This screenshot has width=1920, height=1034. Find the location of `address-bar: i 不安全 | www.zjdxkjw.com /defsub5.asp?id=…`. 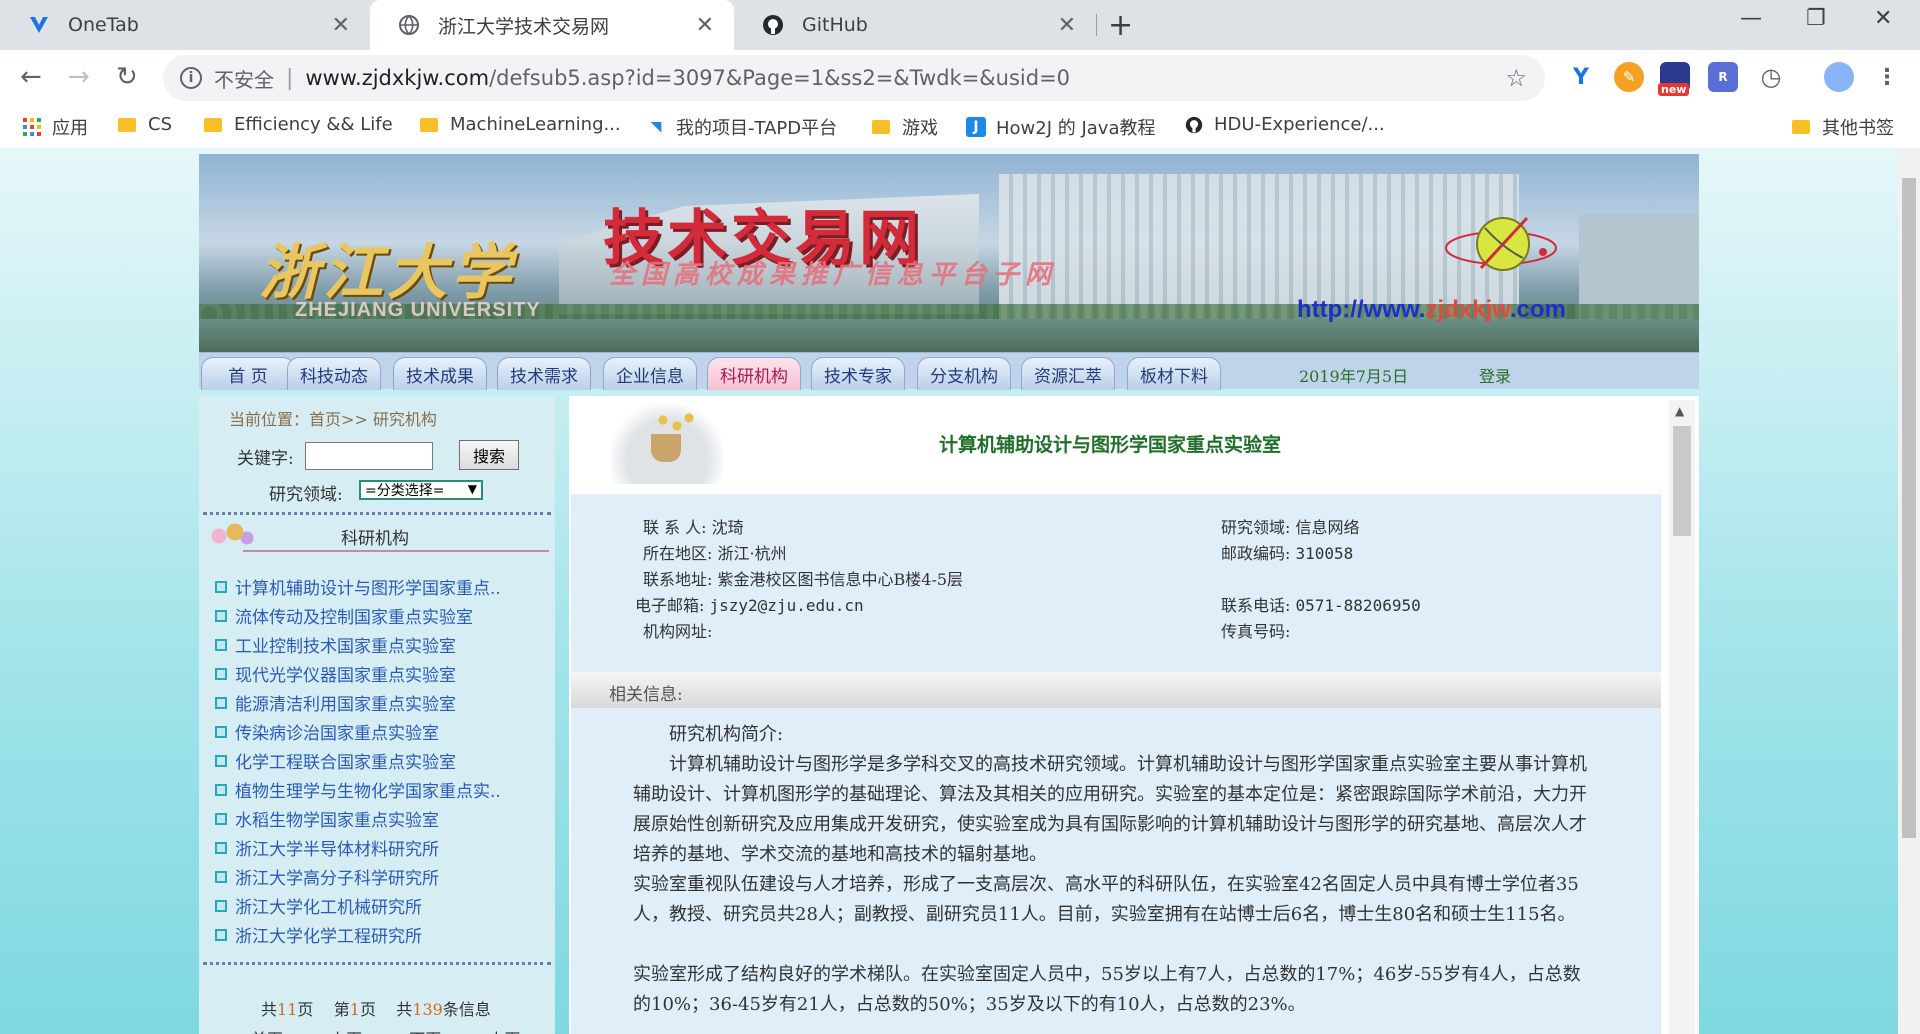

address-bar: i 不安全 | www.zjdxkjw.com /defsub5.asp?id=… is located at coordinates (854, 78).